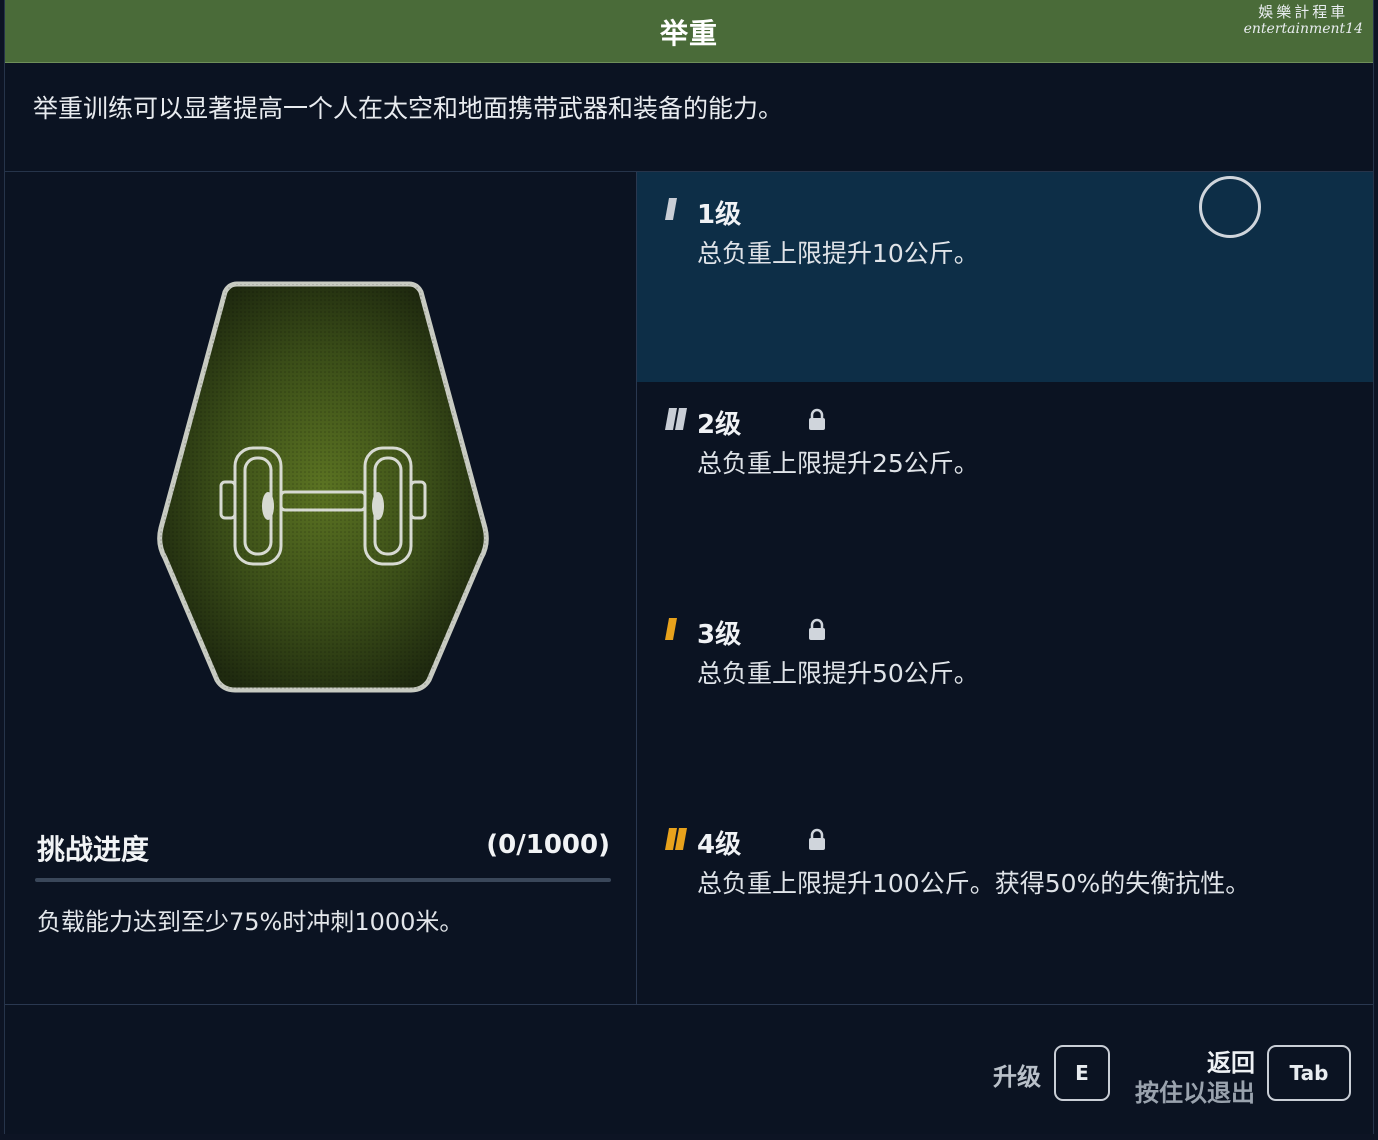 The image size is (1378, 1140). Describe the element at coordinates (1195, 1093) in the screenshot. I see `hold-to-exit-label: 按住以退出` at that location.